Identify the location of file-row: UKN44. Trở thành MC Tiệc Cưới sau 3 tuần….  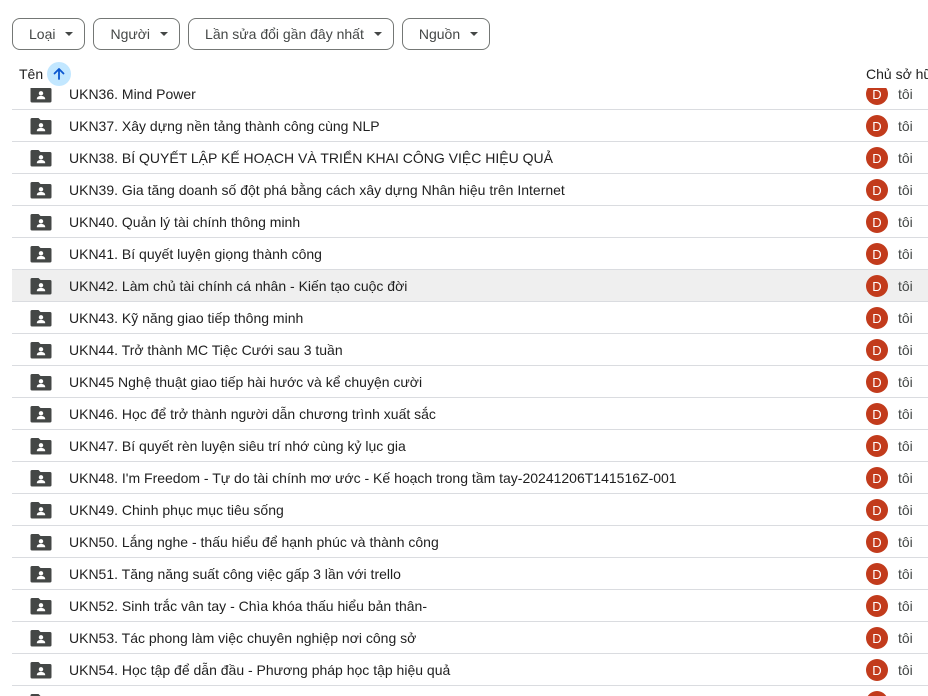
(470, 350).